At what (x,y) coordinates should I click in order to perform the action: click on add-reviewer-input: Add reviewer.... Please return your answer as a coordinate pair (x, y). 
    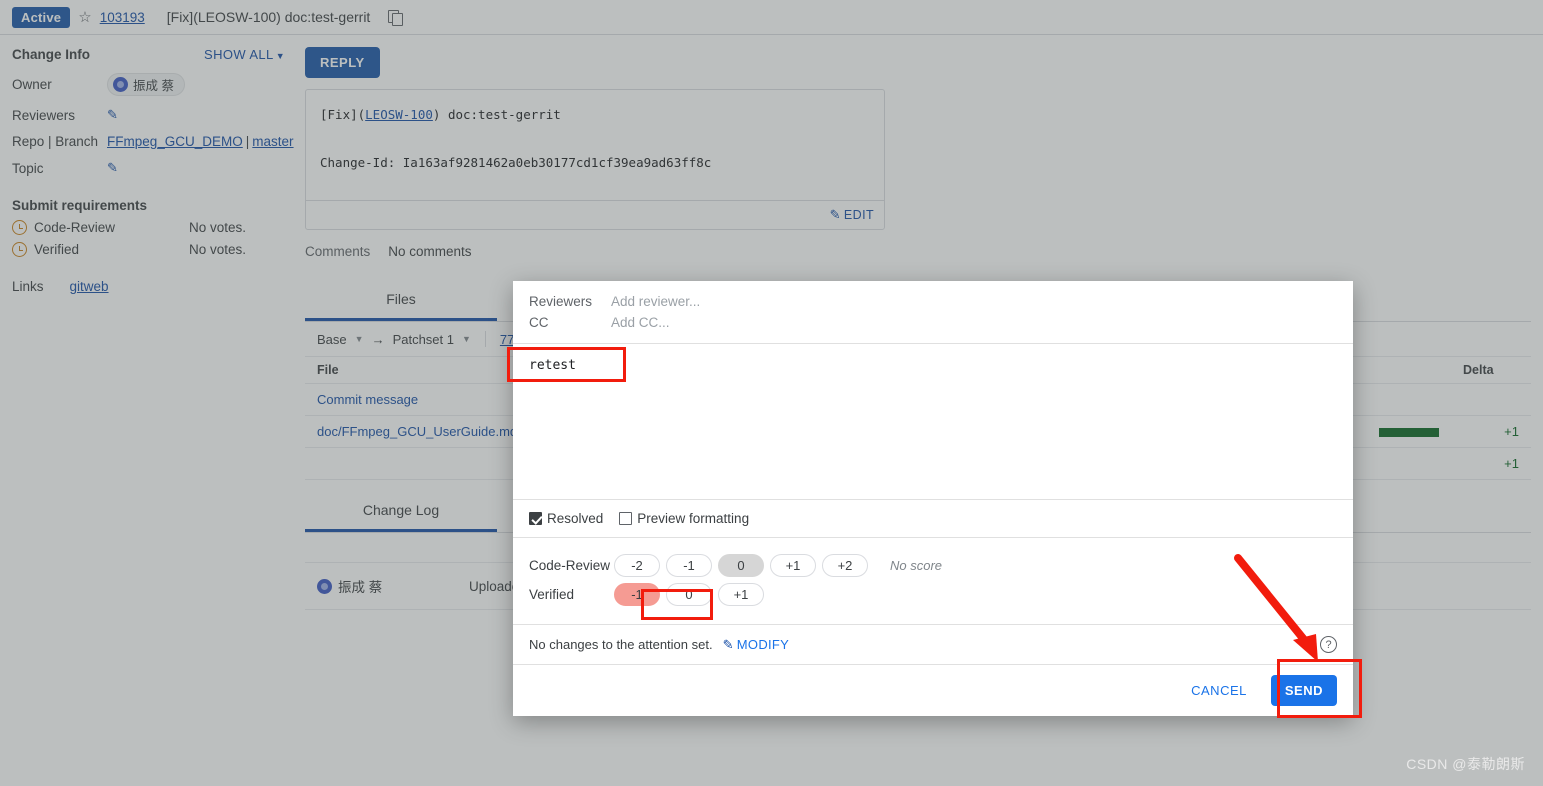
    Looking at the image, I should click on (655, 301).